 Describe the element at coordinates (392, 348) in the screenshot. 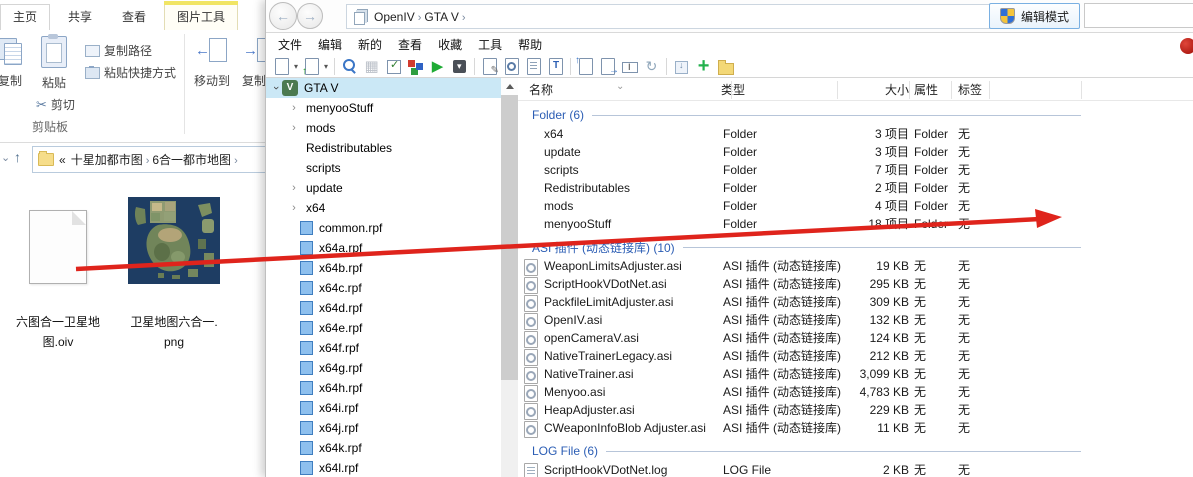

I see `tree-item-x64f-rpf: x64f.rpf` at that location.